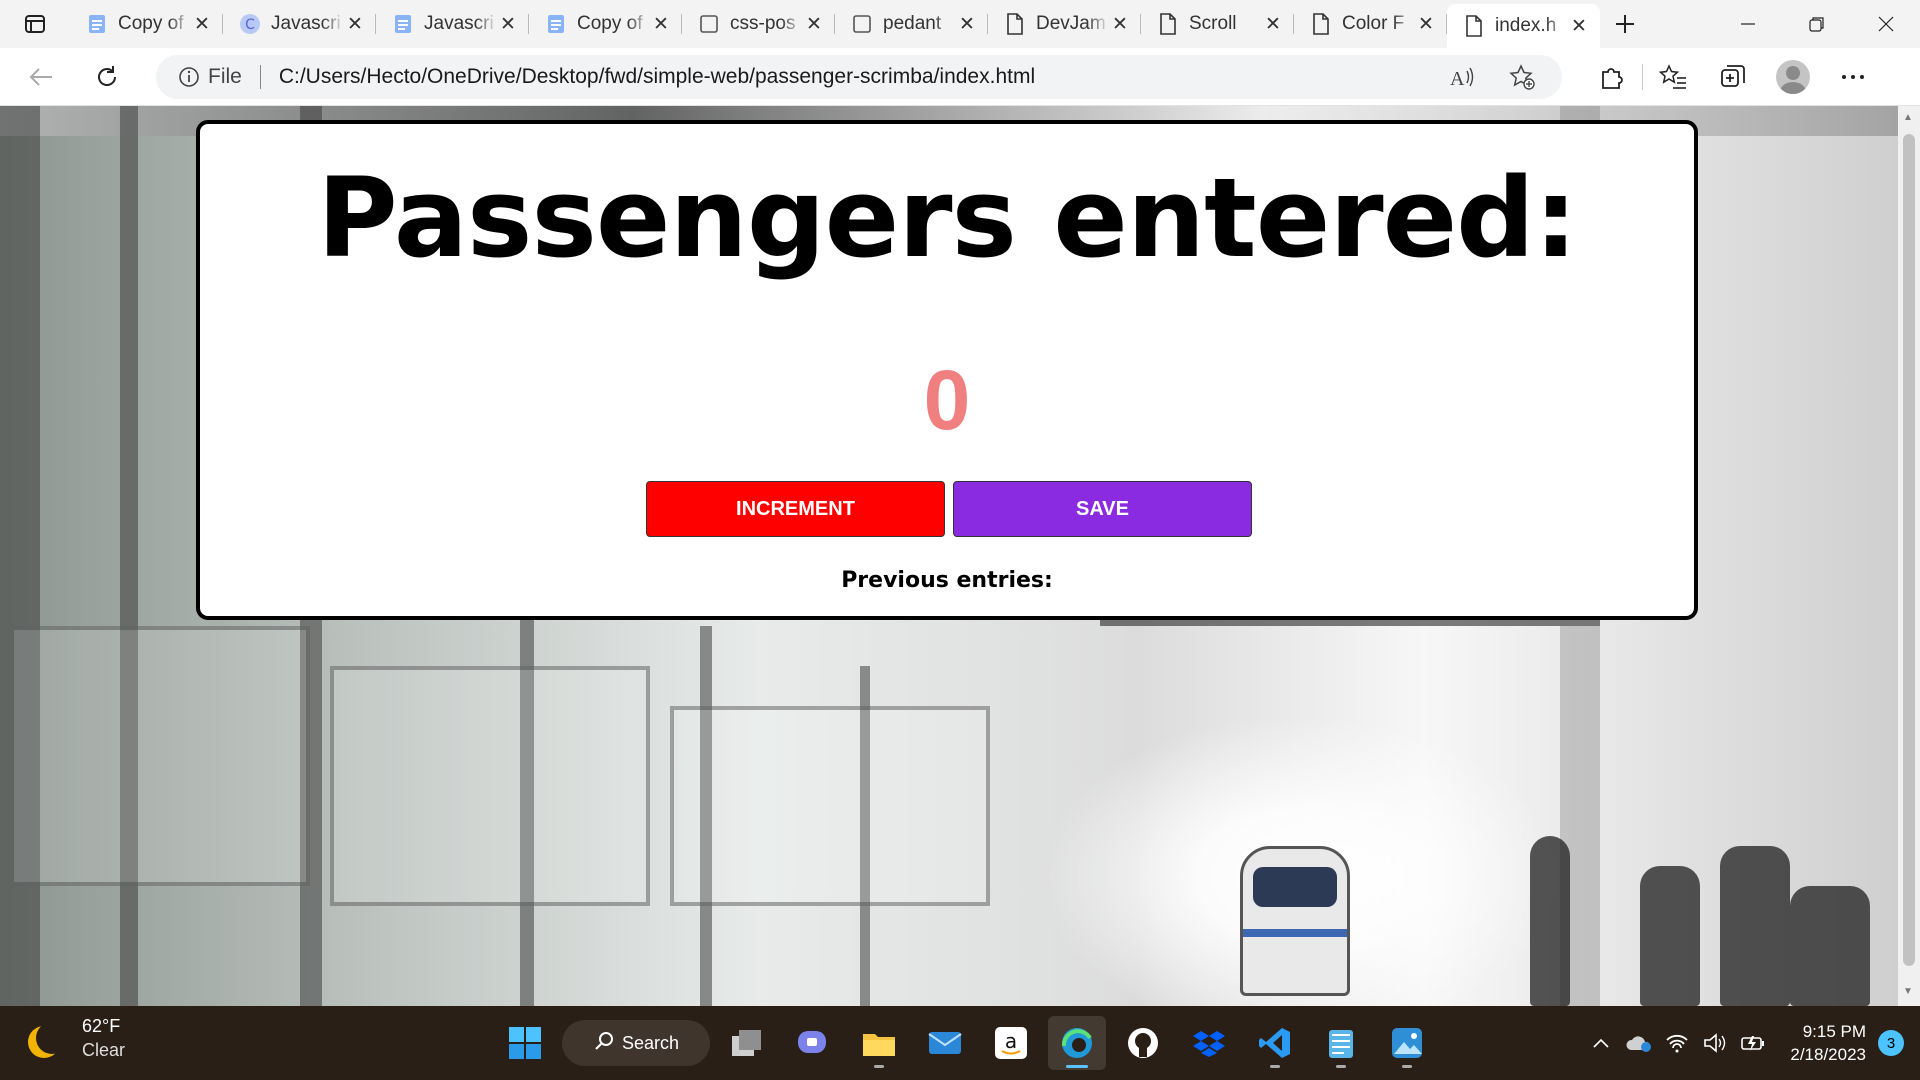  I want to click on tab-title: Copy of, so click(610, 23).